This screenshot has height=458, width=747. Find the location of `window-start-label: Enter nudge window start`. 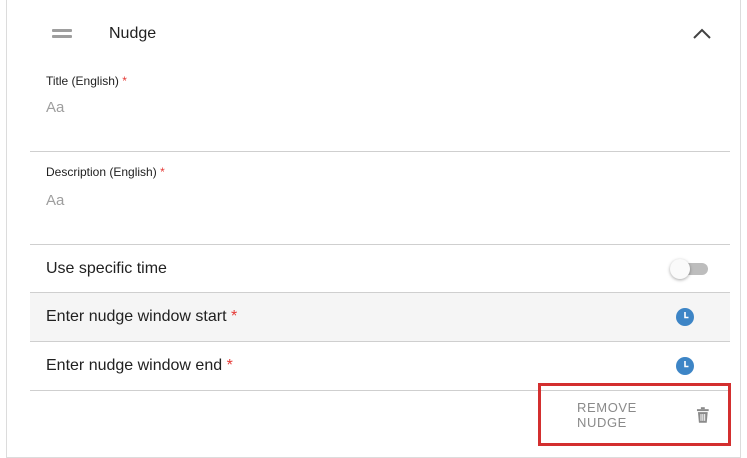

window-start-label: Enter nudge window start is located at coordinates (136, 316).